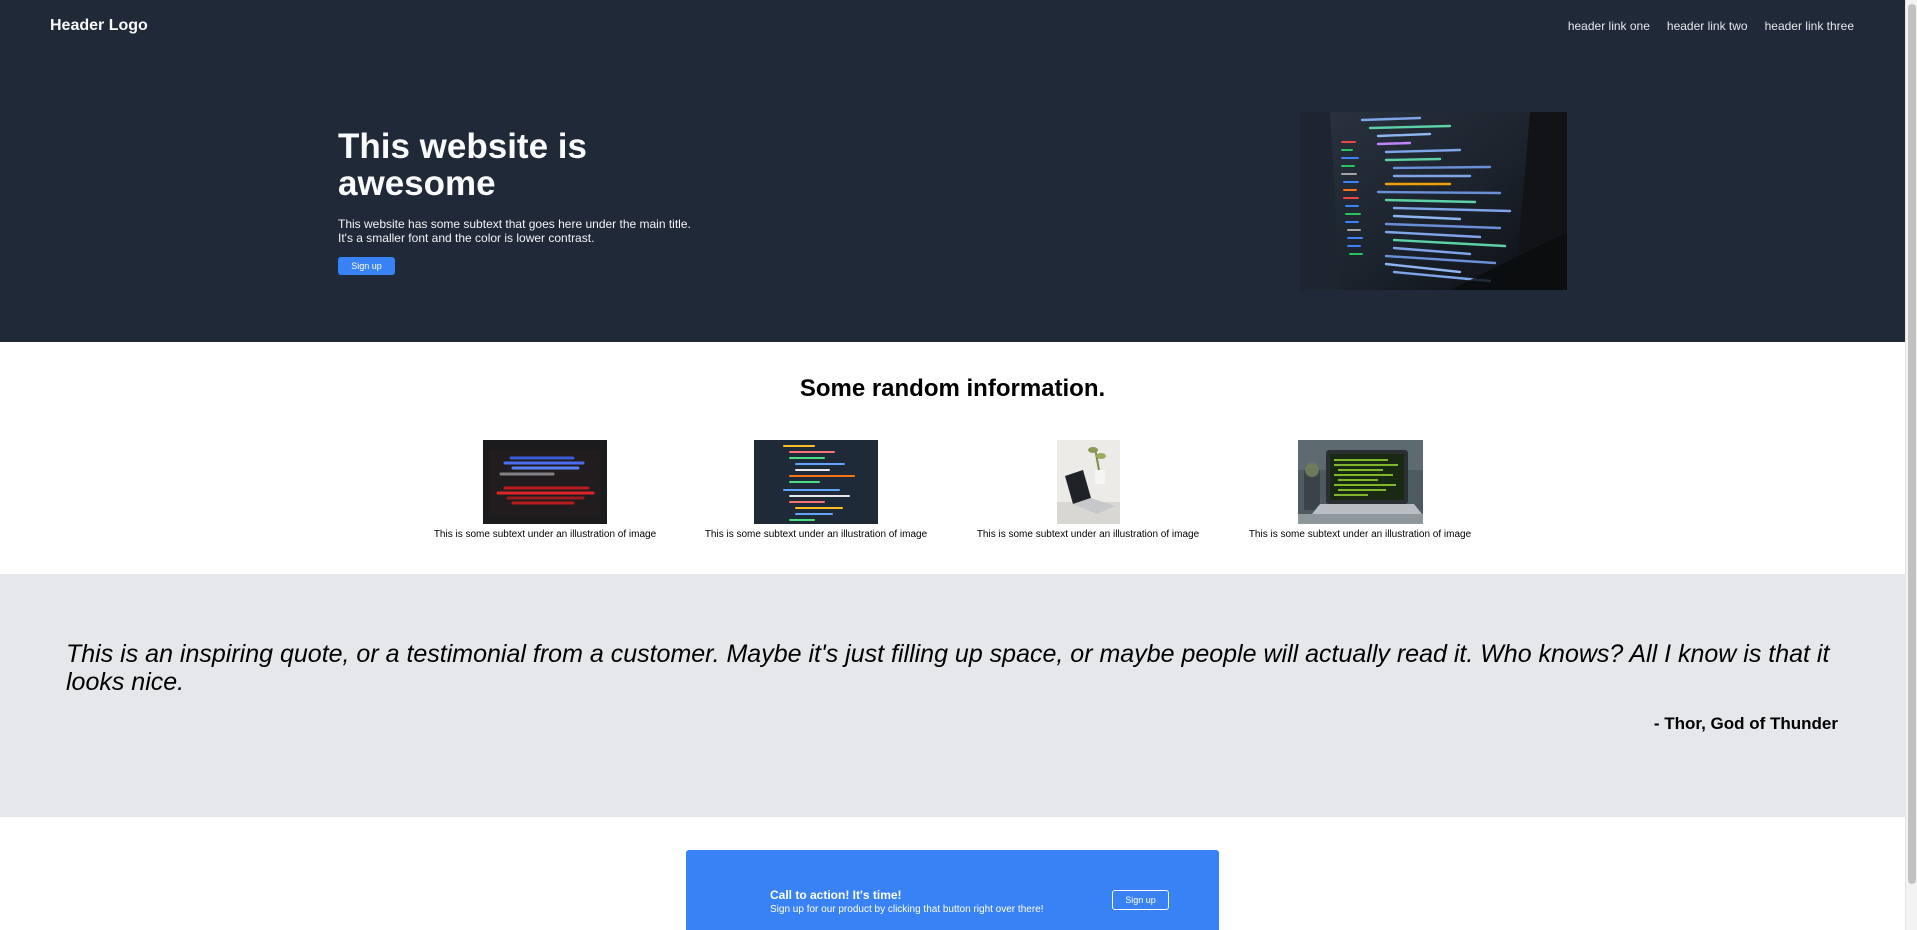 This screenshot has width=1917, height=930. I want to click on header-logo: Header Logo, so click(99, 26).